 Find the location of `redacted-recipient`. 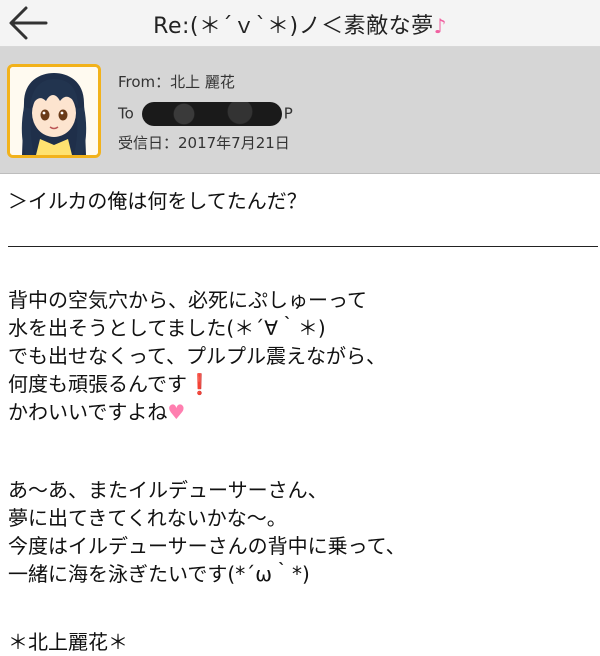

redacted-recipient is located at coordinates (211, 114).